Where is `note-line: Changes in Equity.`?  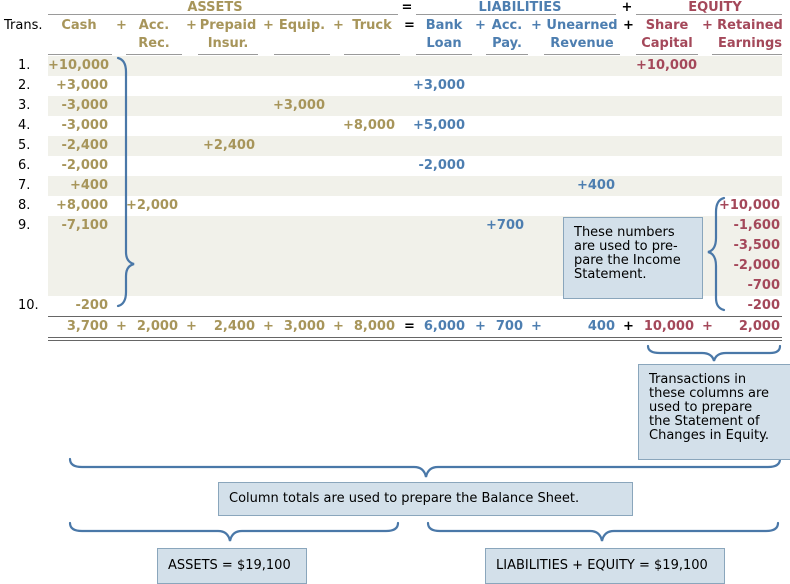 note-line: Changes in Equity. is located at coordinates (709, 435).